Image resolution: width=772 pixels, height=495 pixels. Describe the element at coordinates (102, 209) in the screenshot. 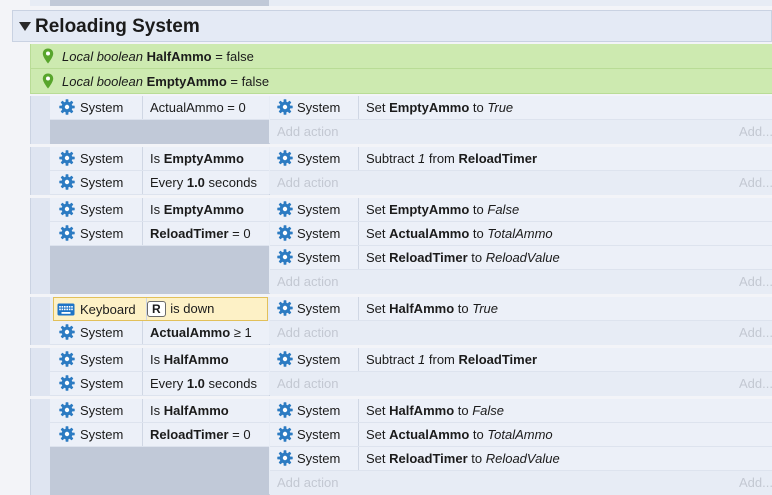

I see `condition-object-name: System` at that location.